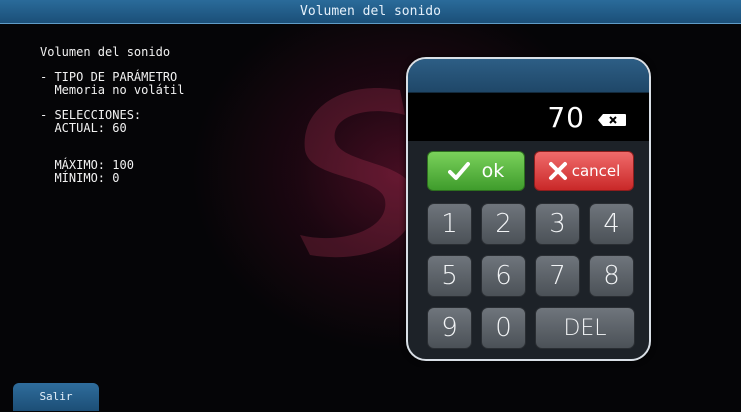 The width and height of the screenshot is (741, 412). What do you see at coordinates (503, 276) in the screenshot?
I see `key-6: 6` at bounding box center [503, 276].